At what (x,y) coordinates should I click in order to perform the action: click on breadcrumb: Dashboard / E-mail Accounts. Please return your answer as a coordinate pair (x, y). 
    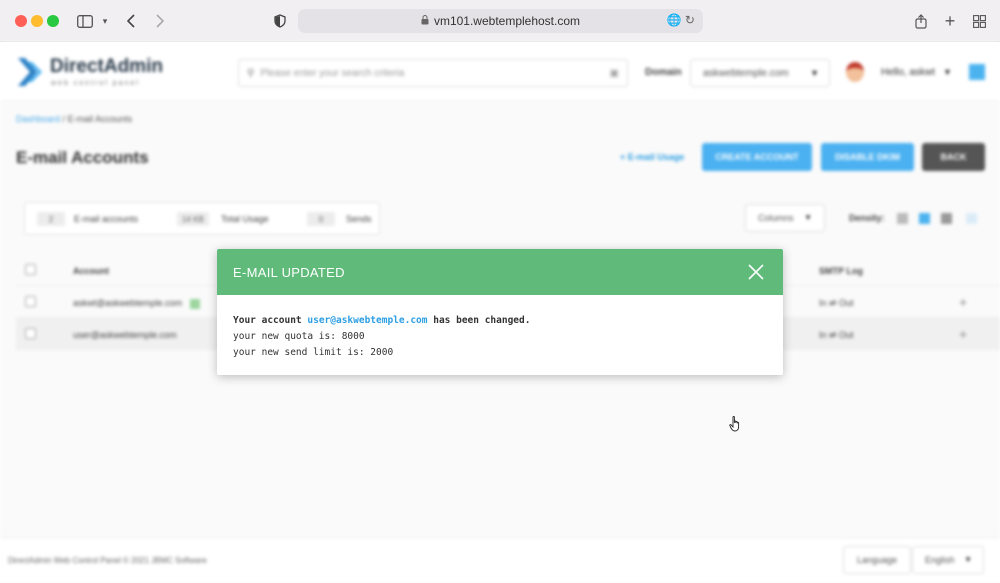
    Looking at the image, I should click on (74, 119).